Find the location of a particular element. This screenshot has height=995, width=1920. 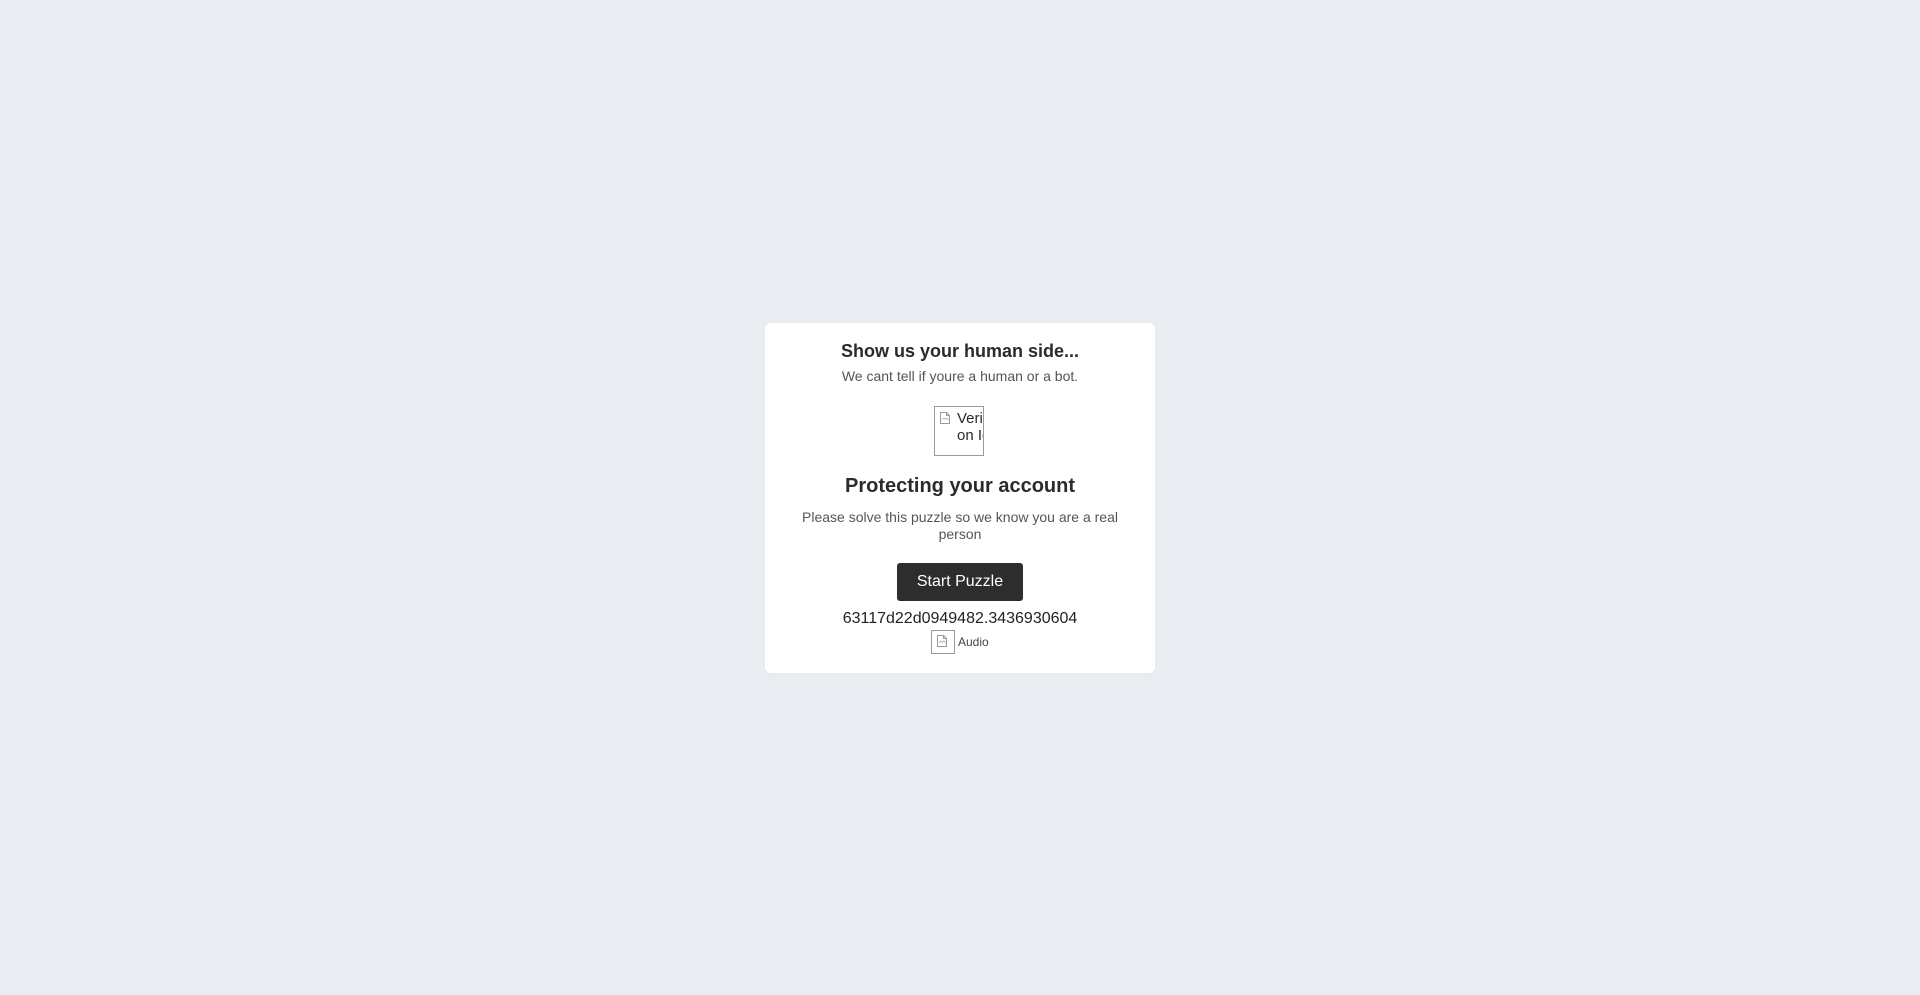

session-token: 63117d22d0949482.3436930604 is located at coordinates (960, 618).